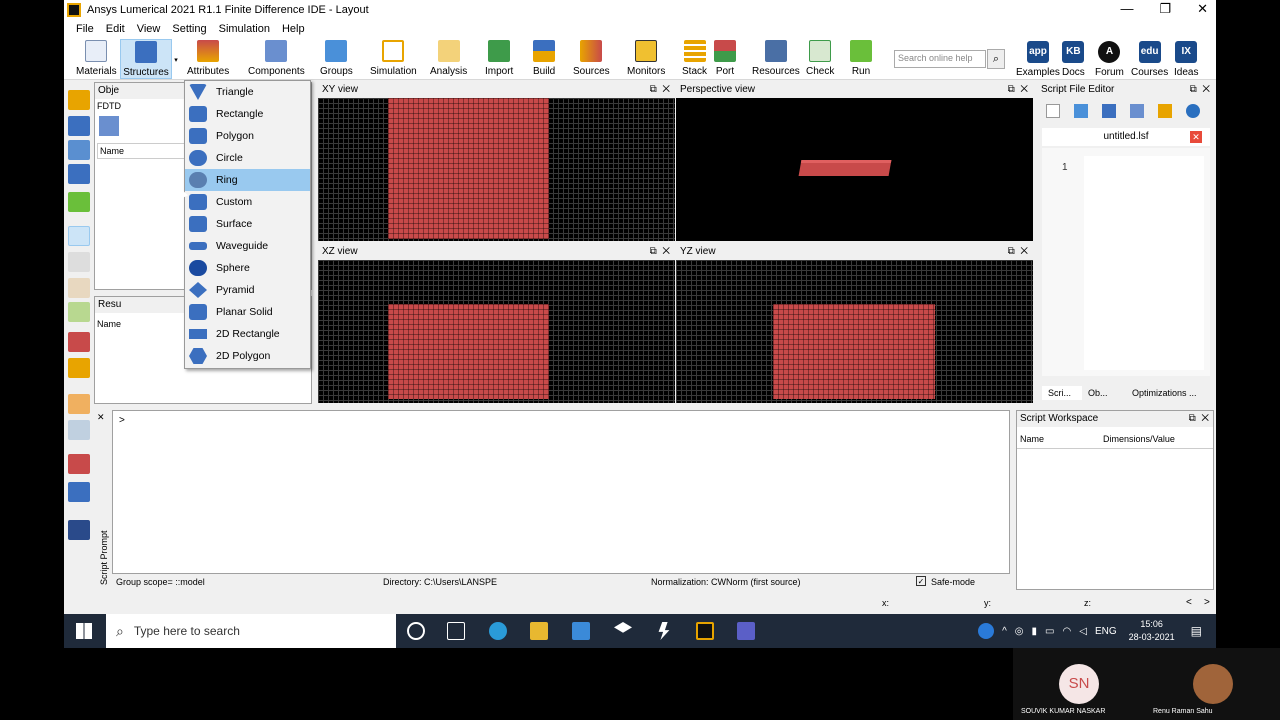 The image size is (1280, 720). I want to click on microphone-icon: ▮, so click(1035, 631).